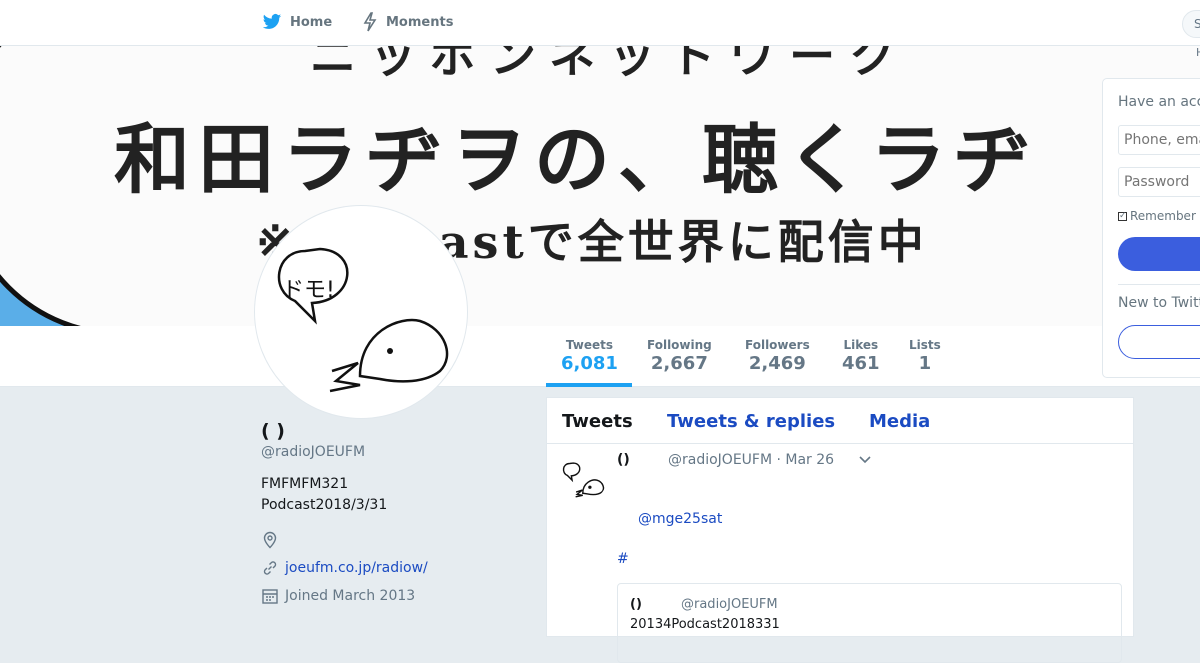  Describe the element at coordinates (1151, 228) in the screenshot. I see `login-panel: Have an acc ✓ Remember New to Twitt` at that location.